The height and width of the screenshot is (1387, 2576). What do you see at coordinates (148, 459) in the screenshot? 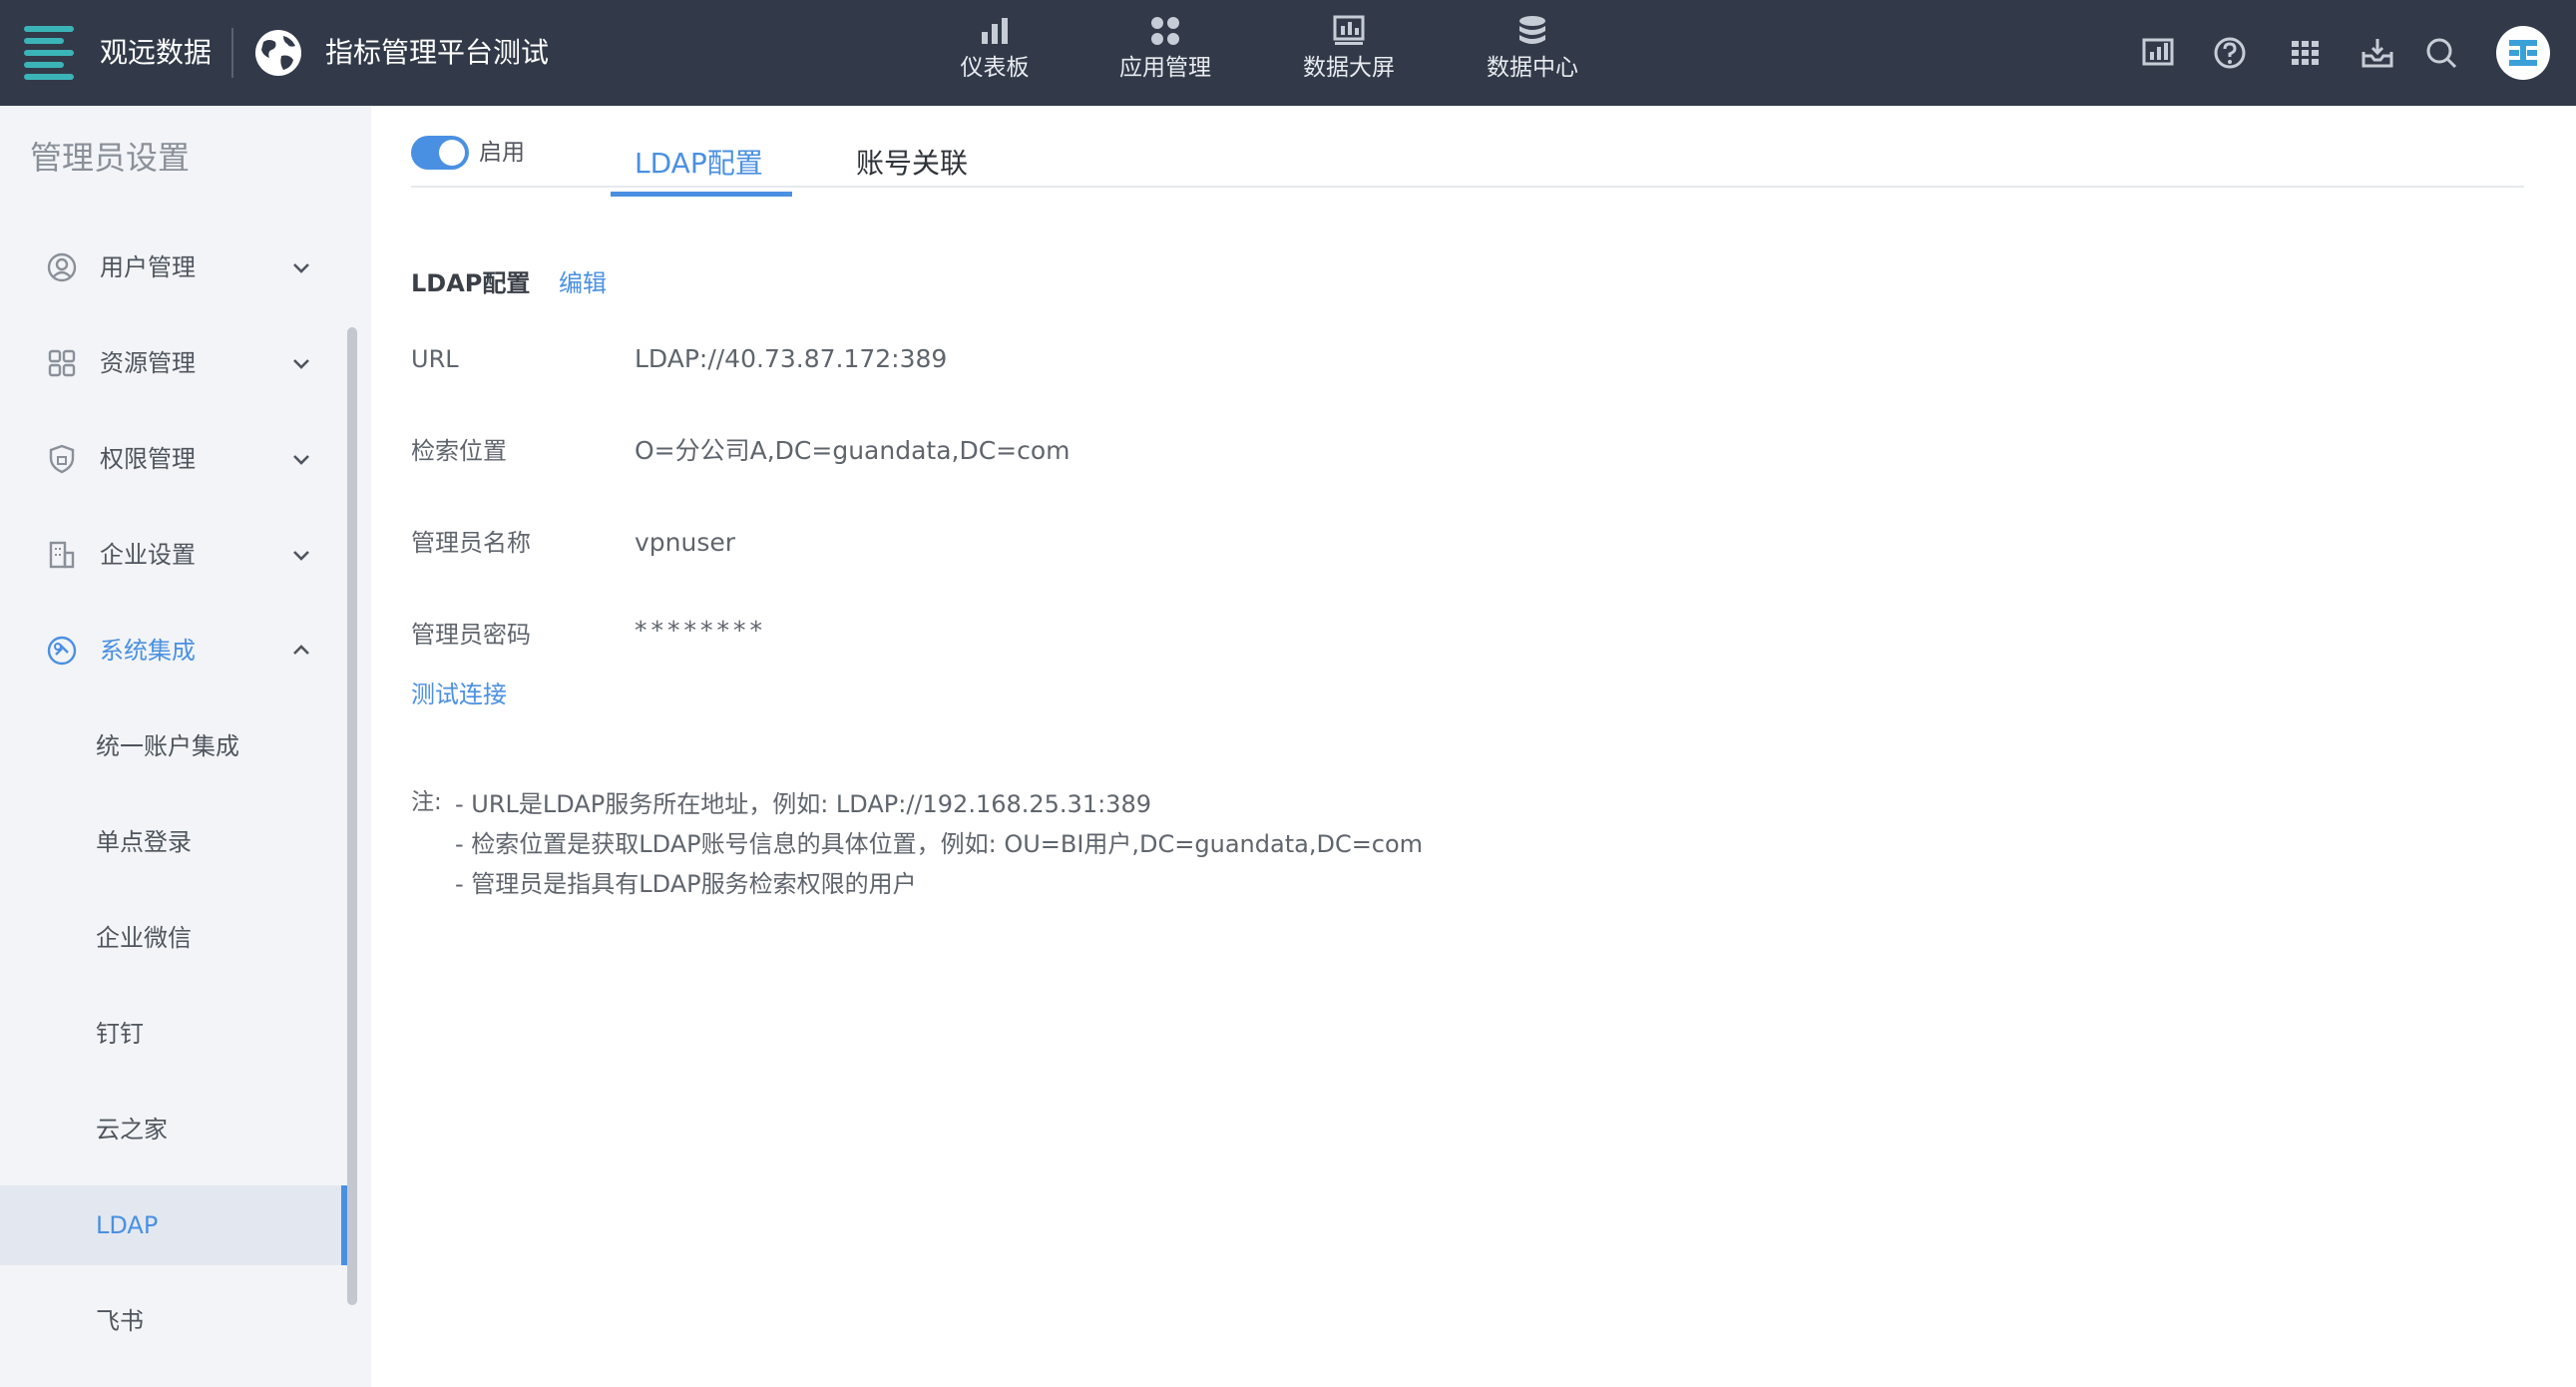
I see `sidebar-item-label: 权限管理` at bounding box center [148, 459].